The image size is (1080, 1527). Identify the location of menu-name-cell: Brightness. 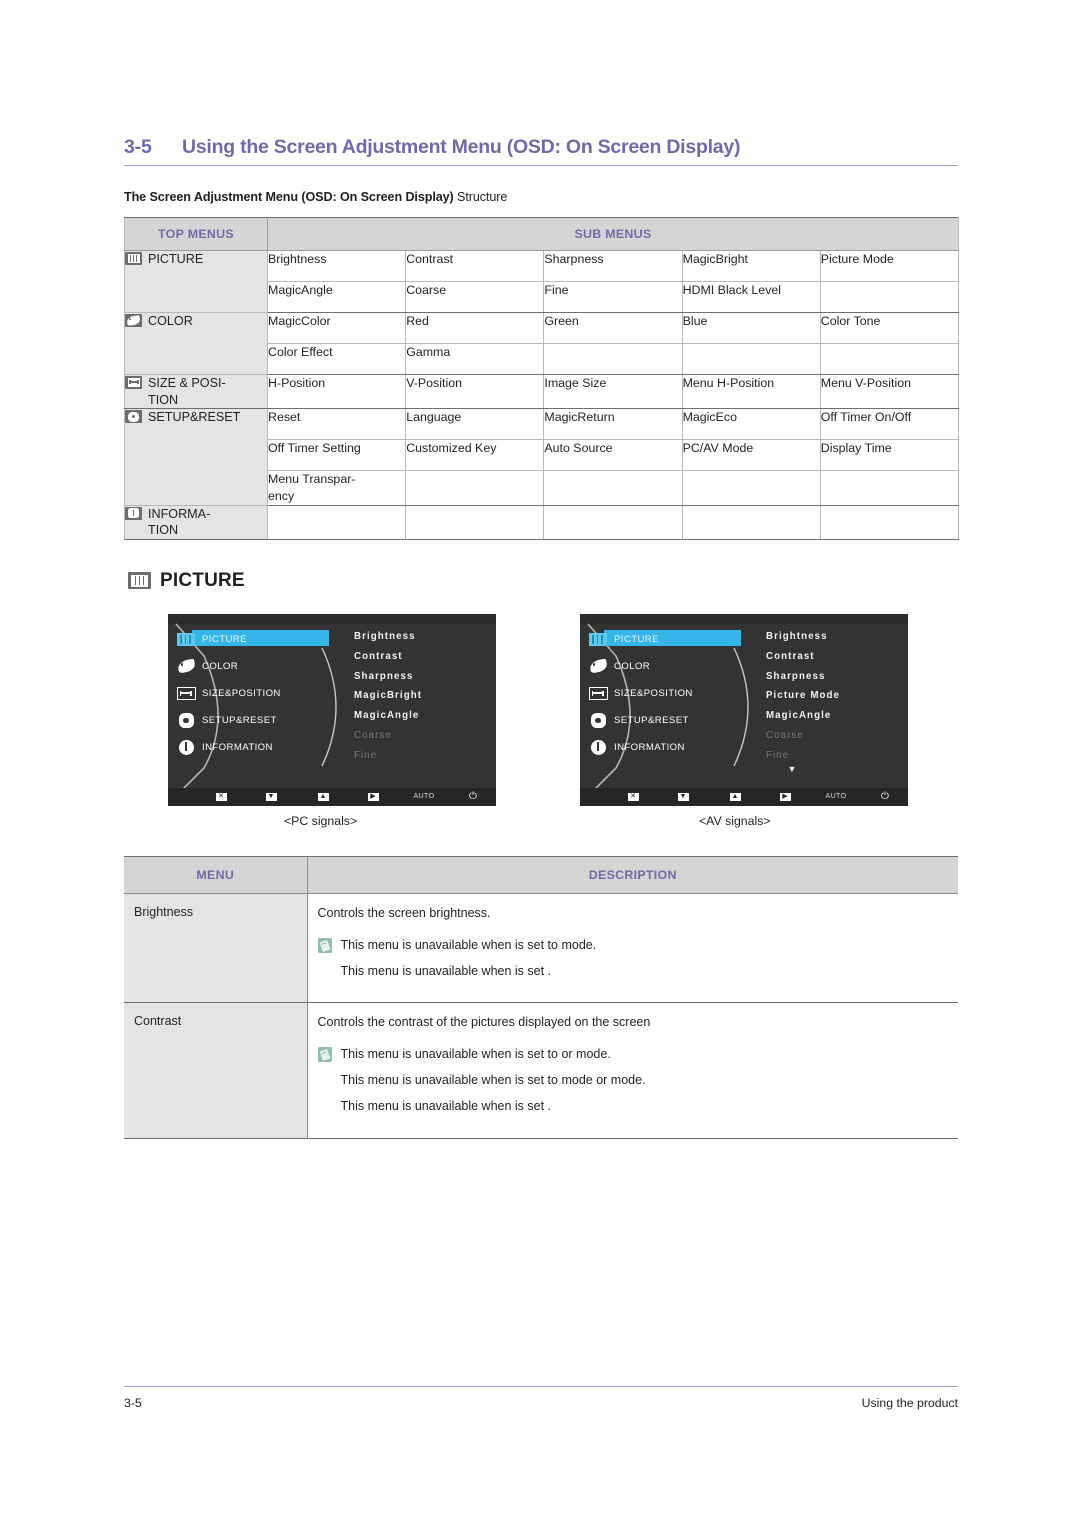
(216, 948).